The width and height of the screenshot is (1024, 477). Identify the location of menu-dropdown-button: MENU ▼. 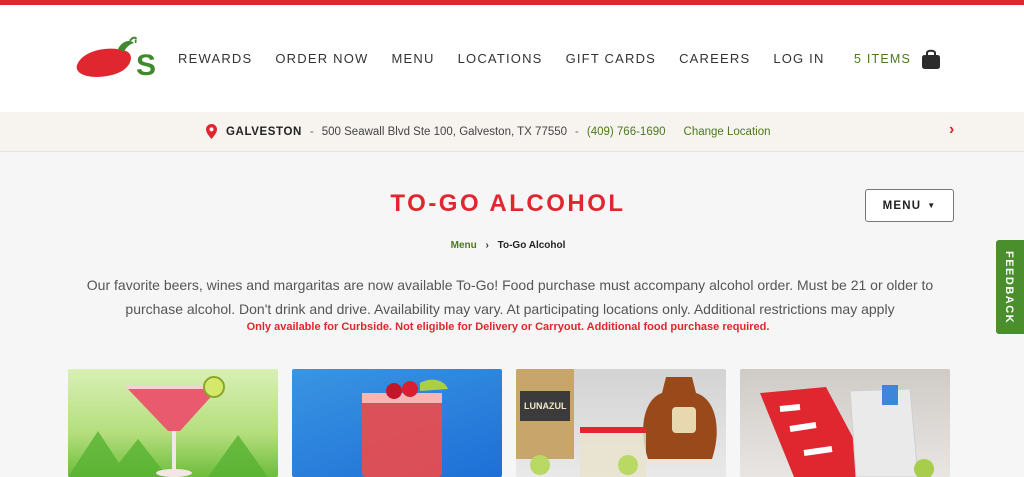
(909, 205).